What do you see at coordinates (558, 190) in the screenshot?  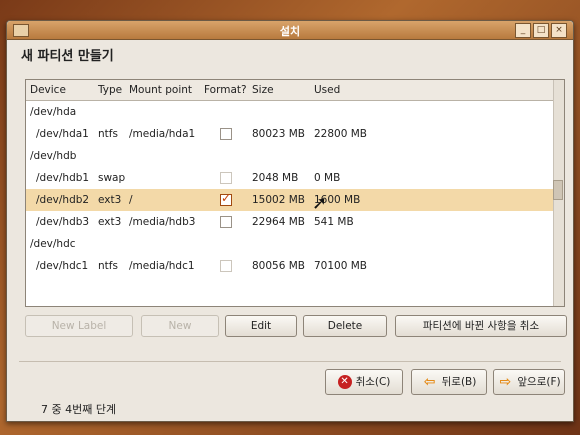 I see `scrollbar-thumb` at bounding box center [558, 190].